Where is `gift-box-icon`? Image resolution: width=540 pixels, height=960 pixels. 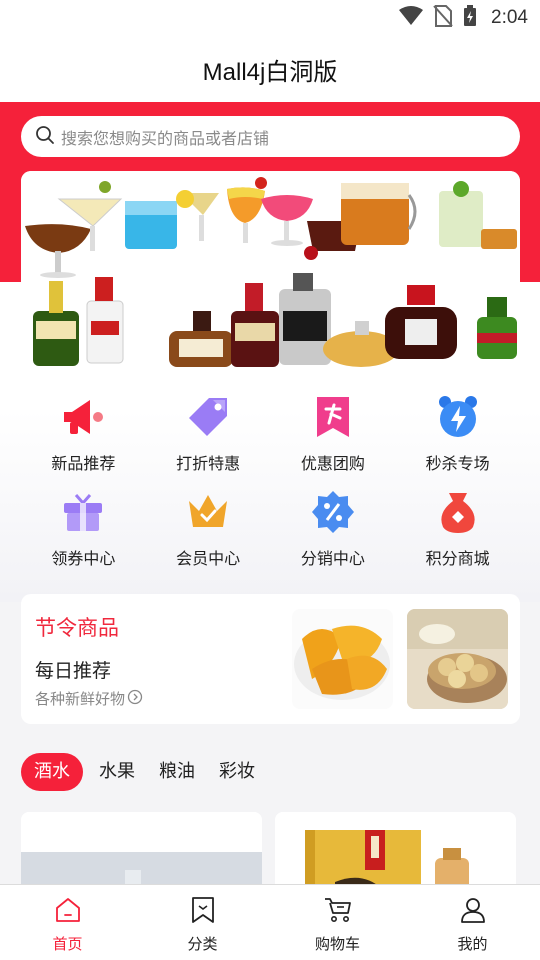
gift-box-icon is located at coordinates (83, 512).